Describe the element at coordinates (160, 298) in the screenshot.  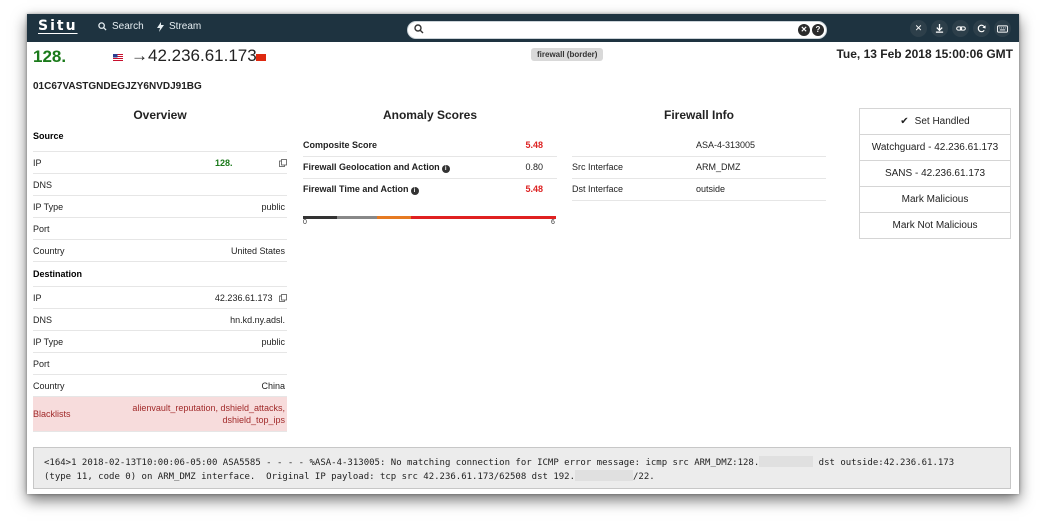
I see `destination-ip-row: IP 42.236.61.173` at that location.